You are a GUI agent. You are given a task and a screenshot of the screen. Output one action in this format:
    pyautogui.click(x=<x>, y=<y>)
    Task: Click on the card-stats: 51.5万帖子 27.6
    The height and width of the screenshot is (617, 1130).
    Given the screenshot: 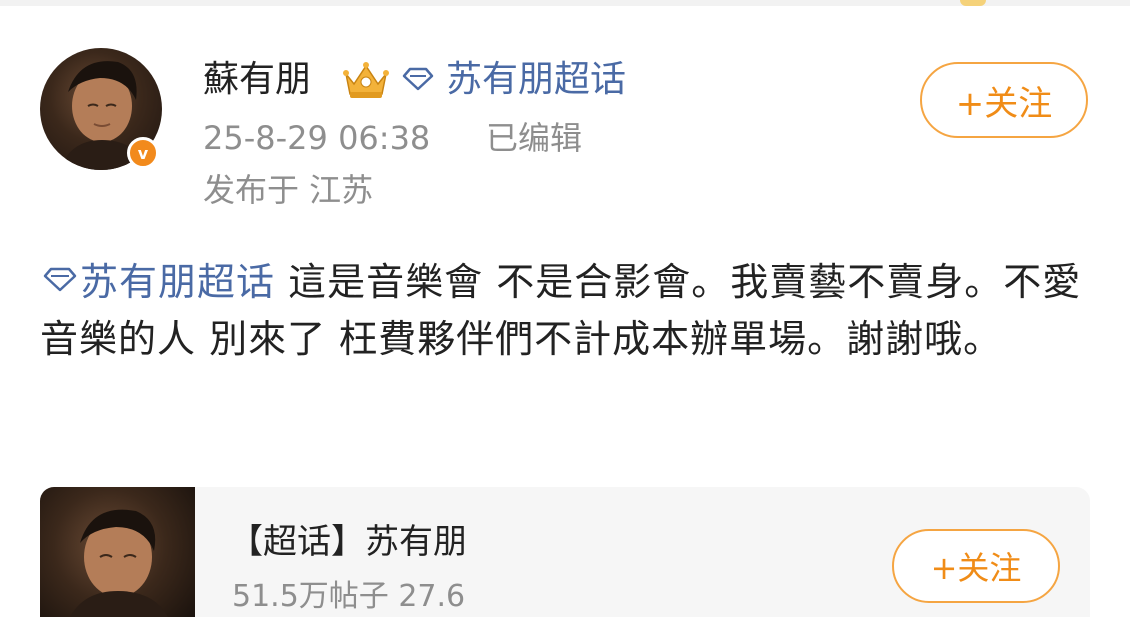 What is the action you would take?
    pyautogui.click(x=349, y=596)
    